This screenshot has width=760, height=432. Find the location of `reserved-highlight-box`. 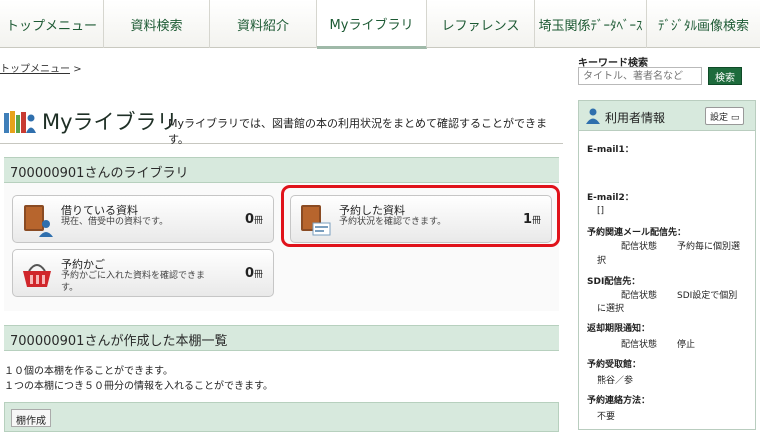

reserved-highlight-box is located at coordinates (420, 216).